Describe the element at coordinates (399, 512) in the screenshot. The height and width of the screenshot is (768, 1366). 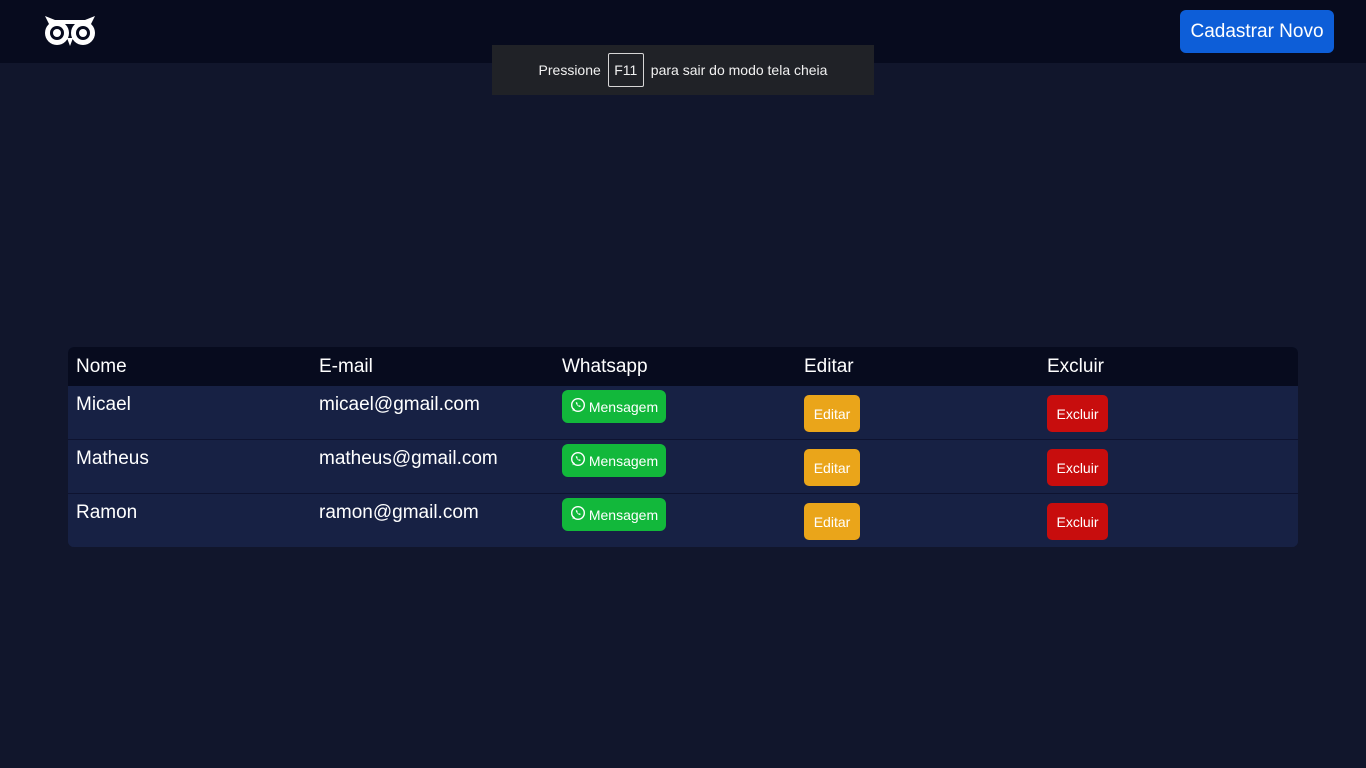
I see `user-email: ramon@gmail.com` at that location.